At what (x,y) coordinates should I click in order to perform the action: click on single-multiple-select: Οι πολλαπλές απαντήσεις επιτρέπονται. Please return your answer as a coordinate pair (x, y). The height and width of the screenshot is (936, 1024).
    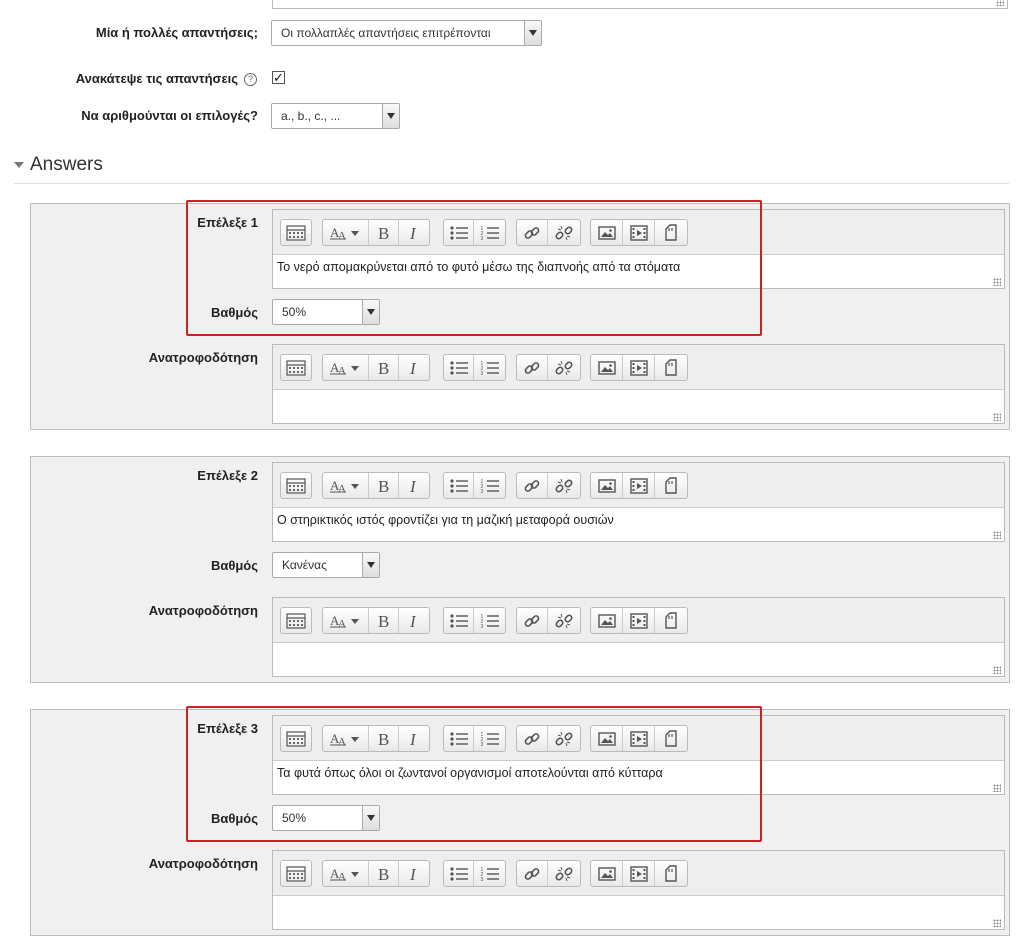
    Looking at the image, I should click on (406, 33).